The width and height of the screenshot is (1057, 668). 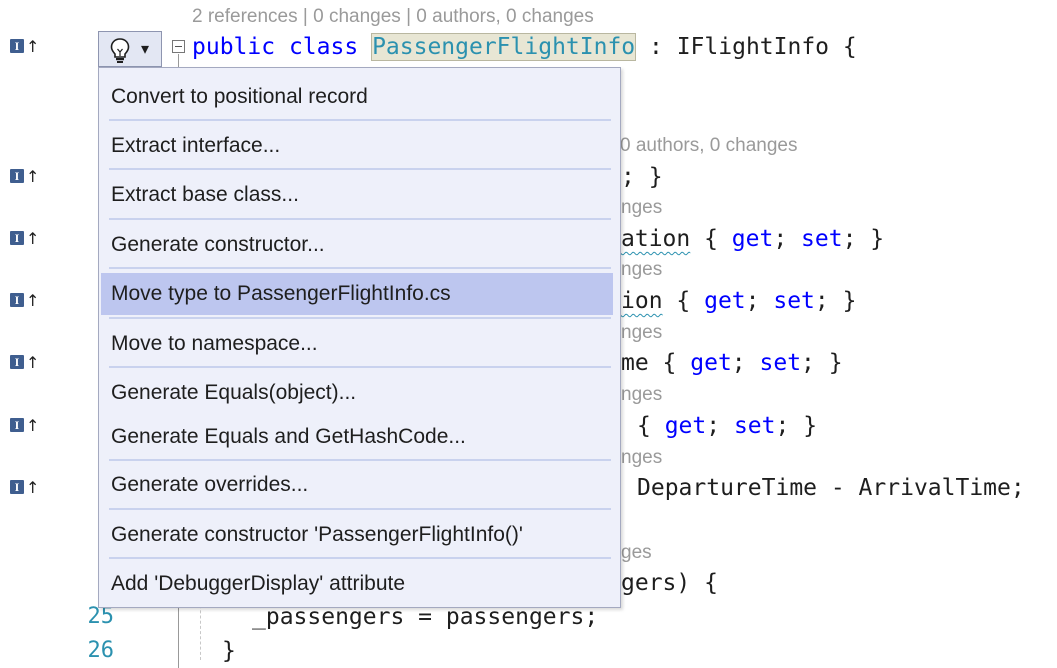 What do you see at coordinates (669, 583) in the screenshot?
I see `code-line: gers) {` at bounding box center [669, 583].